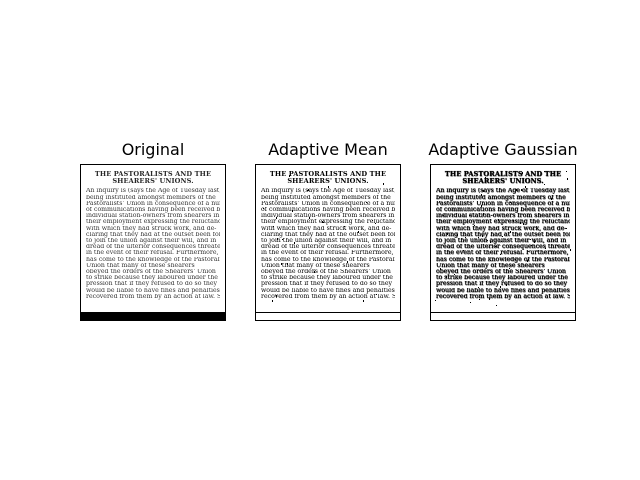 Image resolution: width=640 pixels, height=480 pixels. Describe the element at coordinates (503, 149) in the screenshot. I see `panel-title-adaptive-gaussian: Adaptive Gaussian` at that location.